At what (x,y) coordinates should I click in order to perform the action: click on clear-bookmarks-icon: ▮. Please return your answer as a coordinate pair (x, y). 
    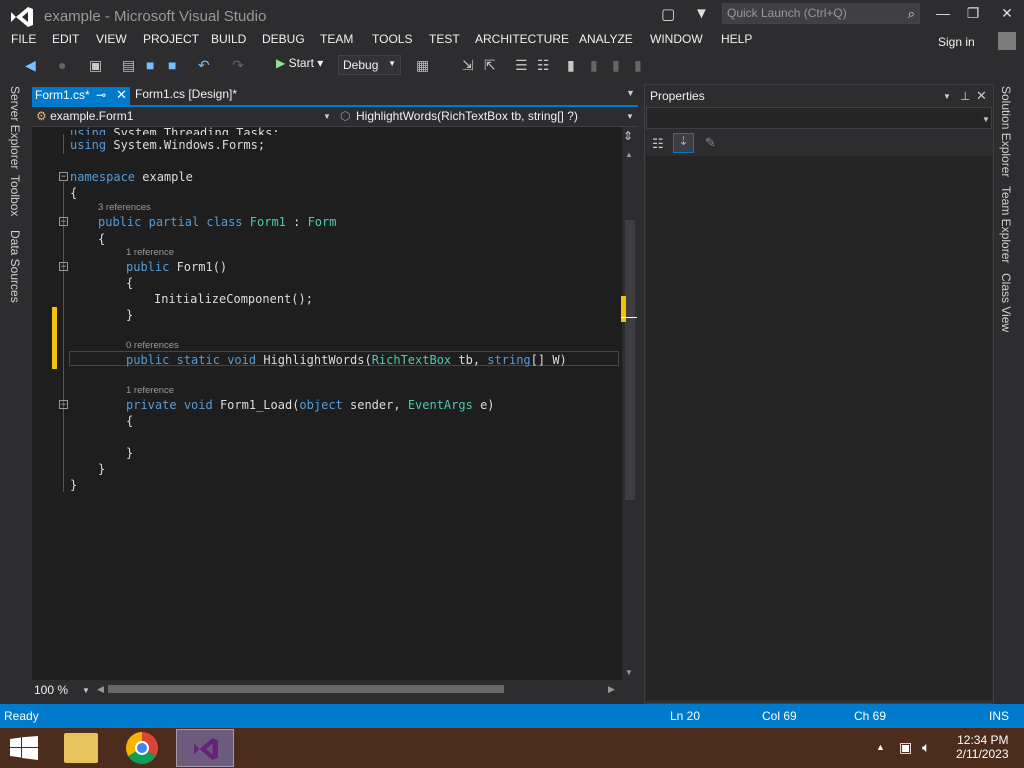
    Looking at the image, I should click on (638, 65).